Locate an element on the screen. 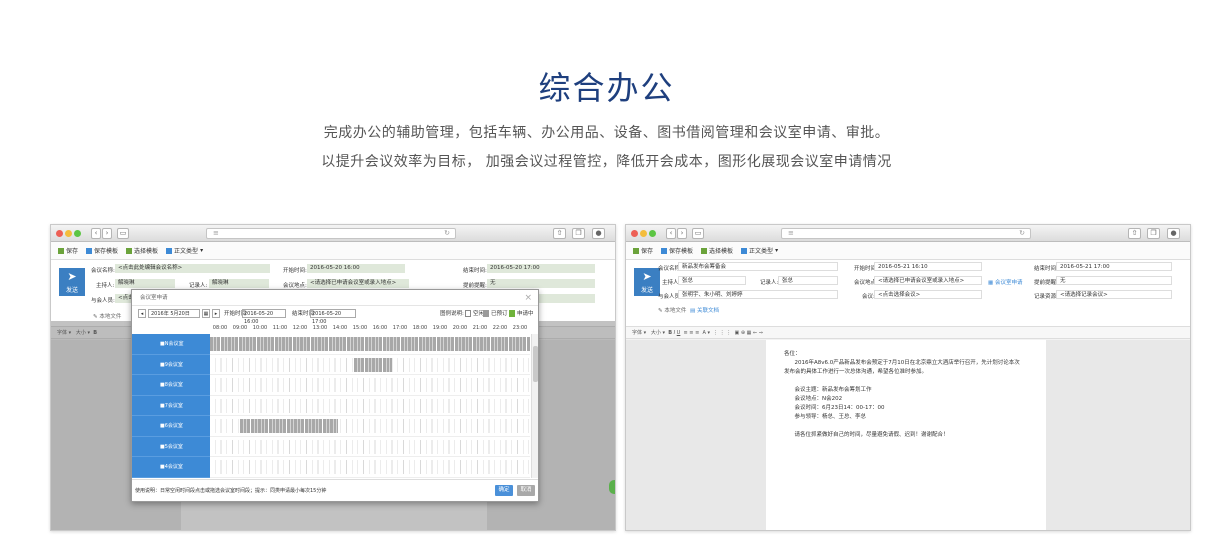 The width and height of the screenshot is (1213, 546). date-picker: 2016年 5月20日 is located at coordinates (174, 313).